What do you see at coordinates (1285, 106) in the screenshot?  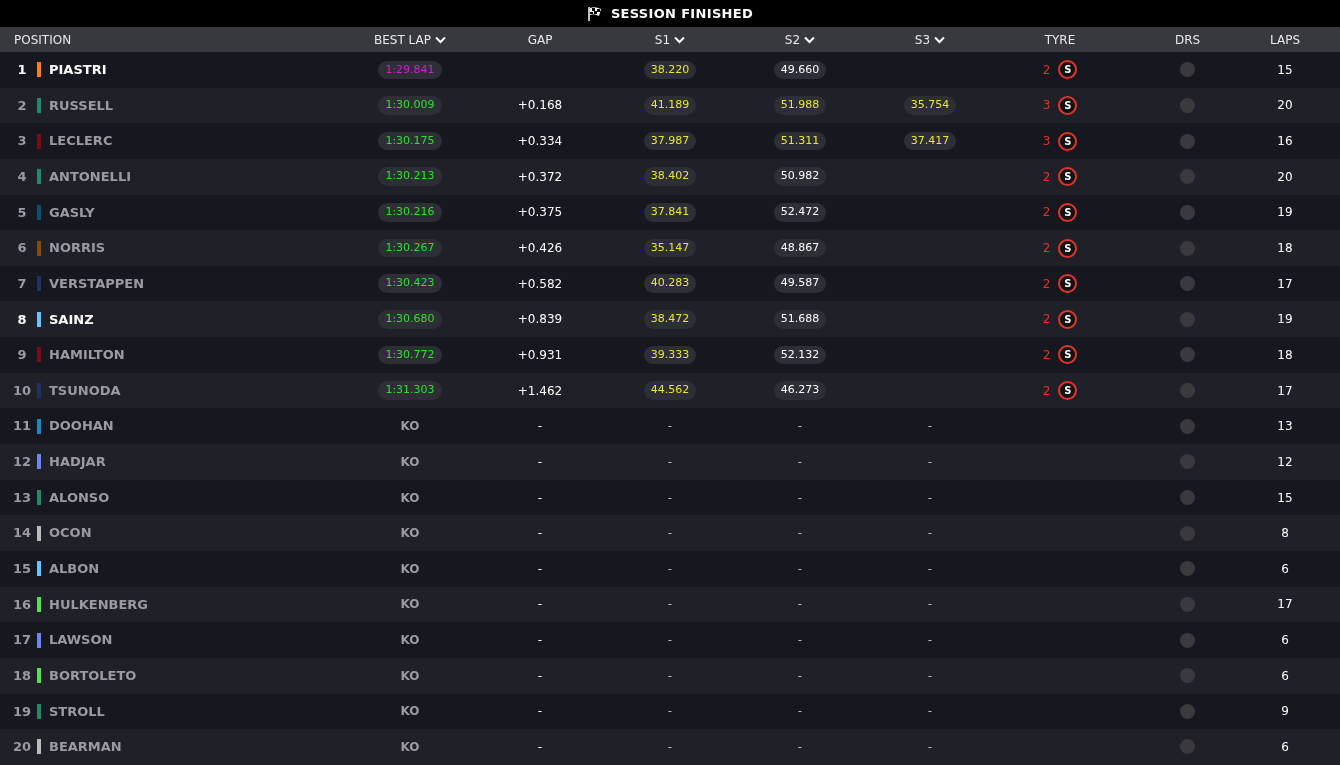 I see `lap-count: 20` at bounding box center [1285, 106].